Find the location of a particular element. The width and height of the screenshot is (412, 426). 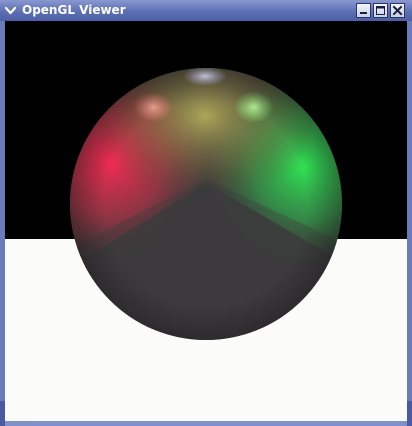

title-bar: OpenGL Viewer is located at coordinates (206, 10).